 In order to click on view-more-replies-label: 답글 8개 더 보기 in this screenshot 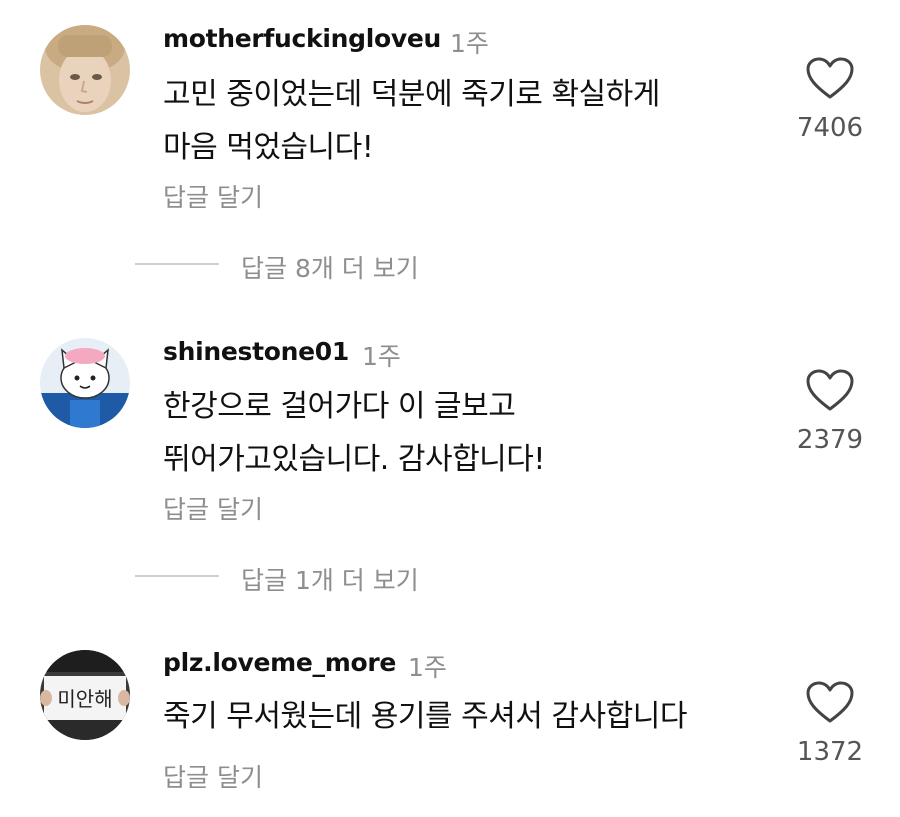, I will do `click(330, 268)`.